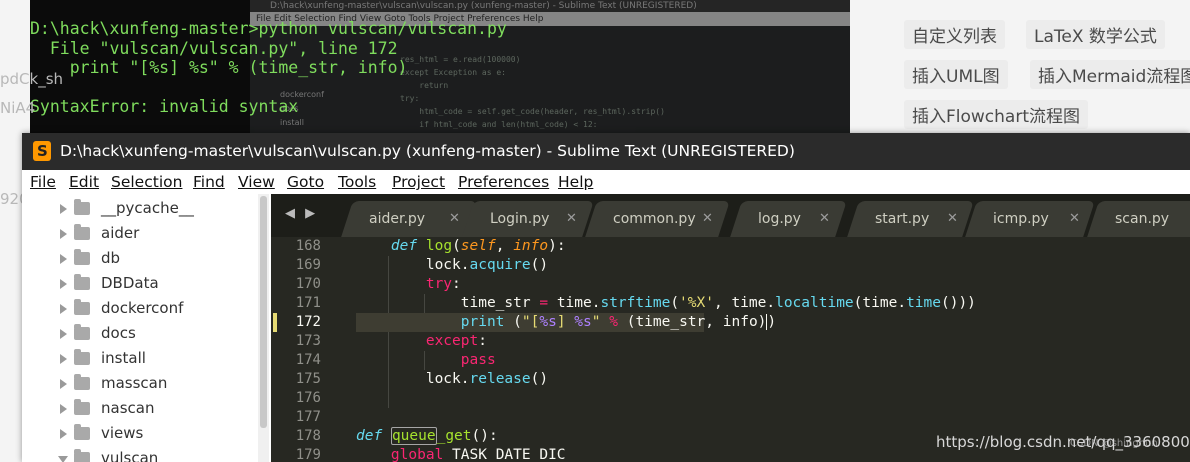 Image resolution: width=1190 pixels, height=462 pixels. What do you see at coordinates (443, 284) in the screenshot?
I see `code-line: try:` at bounding box center [443, 284].